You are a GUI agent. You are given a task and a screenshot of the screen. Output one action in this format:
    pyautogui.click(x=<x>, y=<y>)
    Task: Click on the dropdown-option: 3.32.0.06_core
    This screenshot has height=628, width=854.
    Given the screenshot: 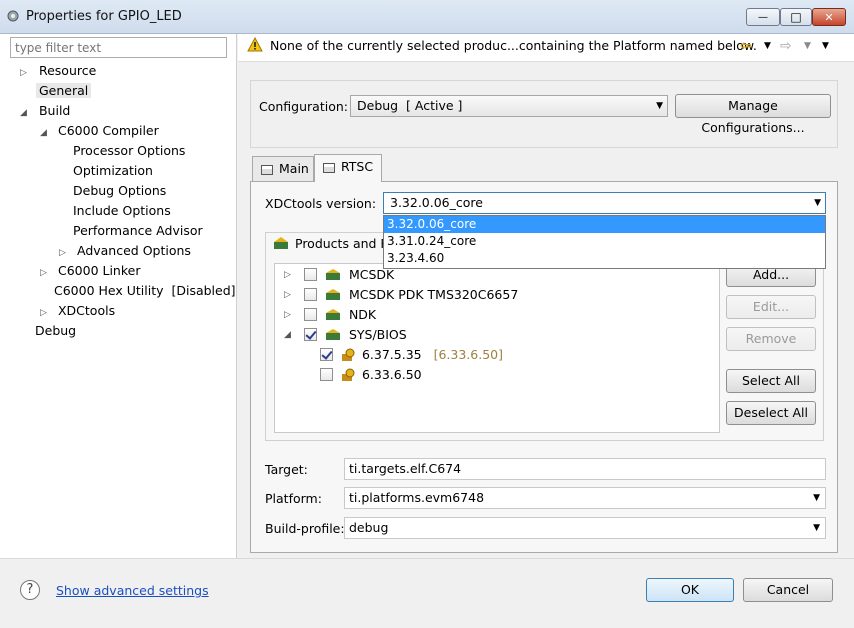 What is the action you would take?
    pyautogui.click(x=604, y=224)
    